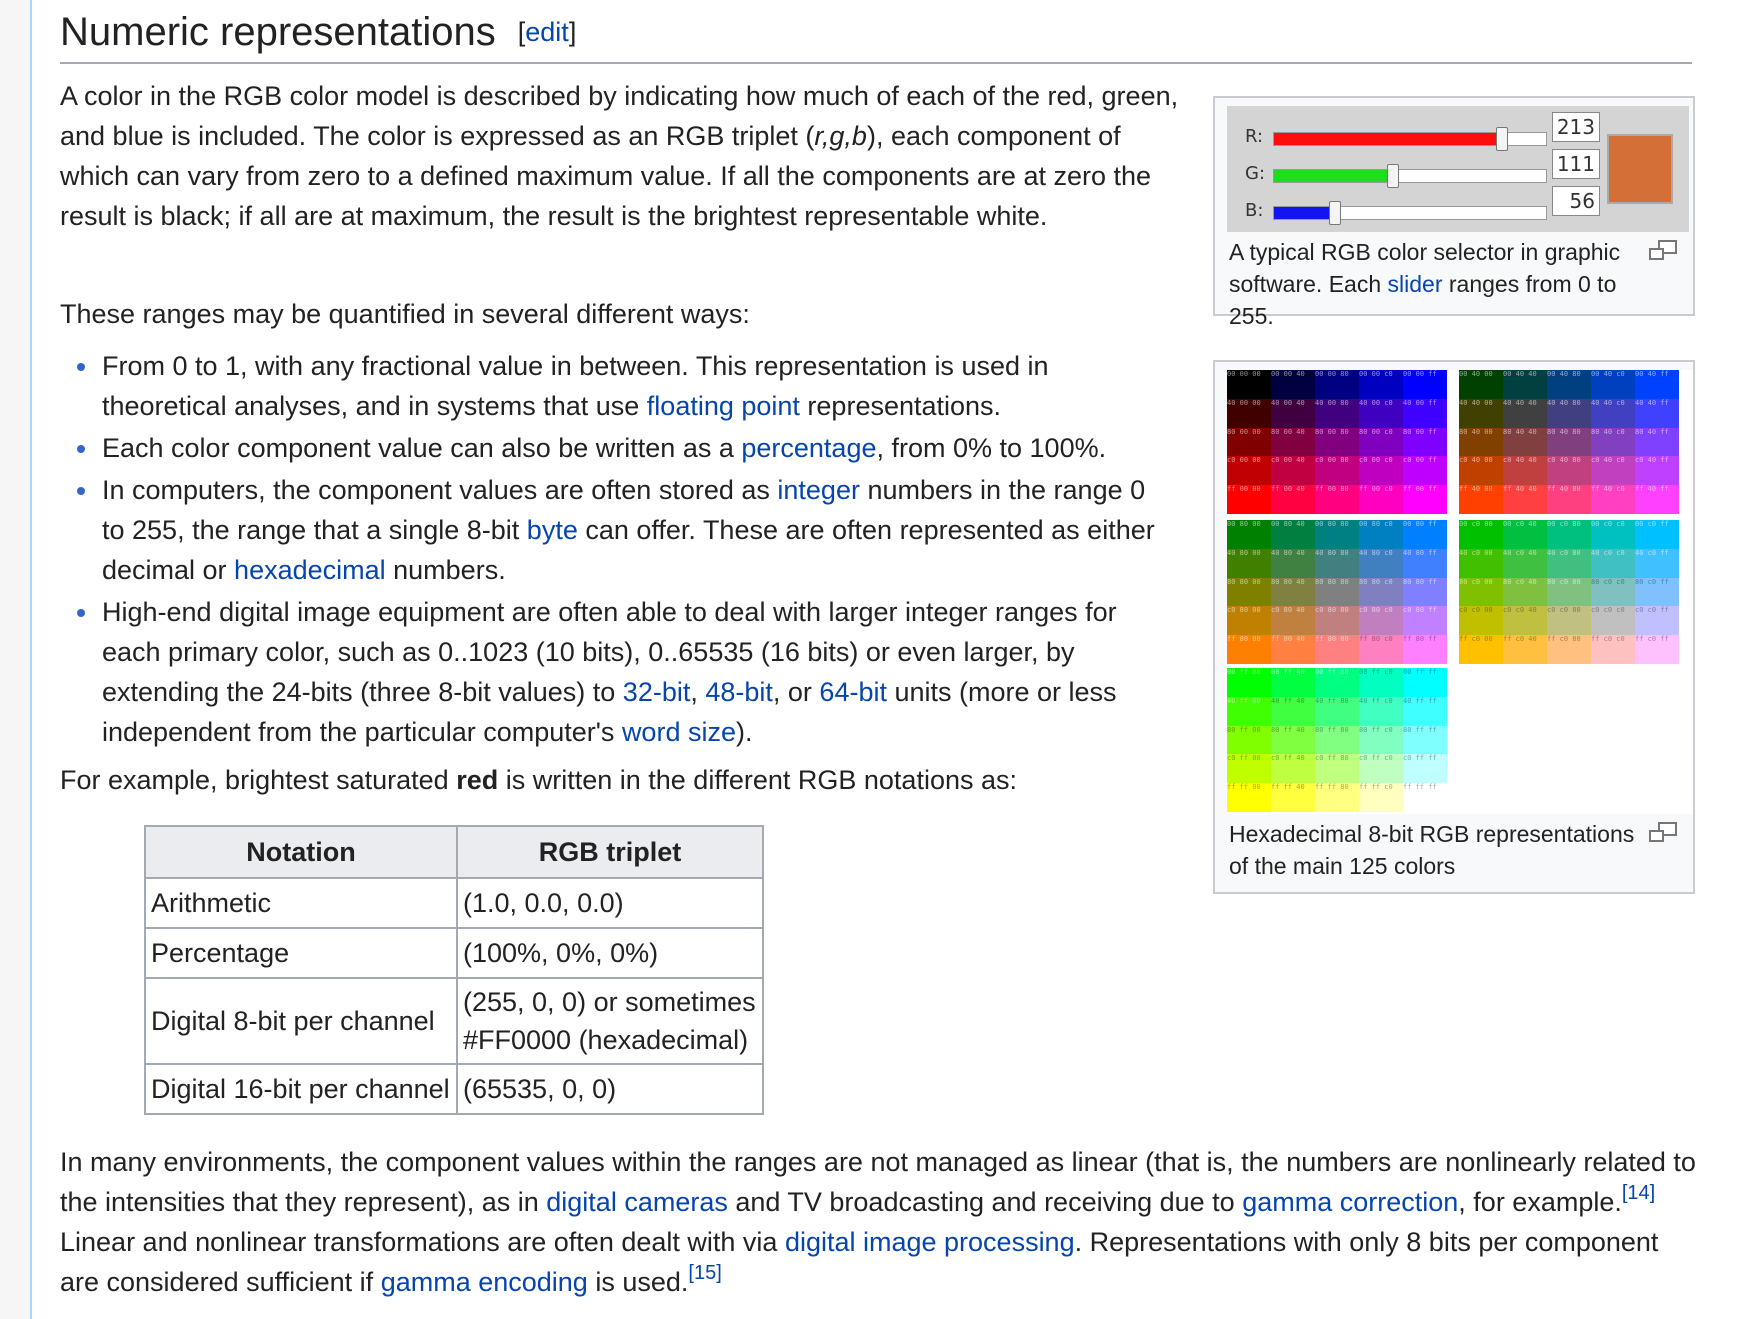  Describe the element at coordinates (1293, 621) in the screenshot. I see `color-swatch: c0 80 40` at that location.